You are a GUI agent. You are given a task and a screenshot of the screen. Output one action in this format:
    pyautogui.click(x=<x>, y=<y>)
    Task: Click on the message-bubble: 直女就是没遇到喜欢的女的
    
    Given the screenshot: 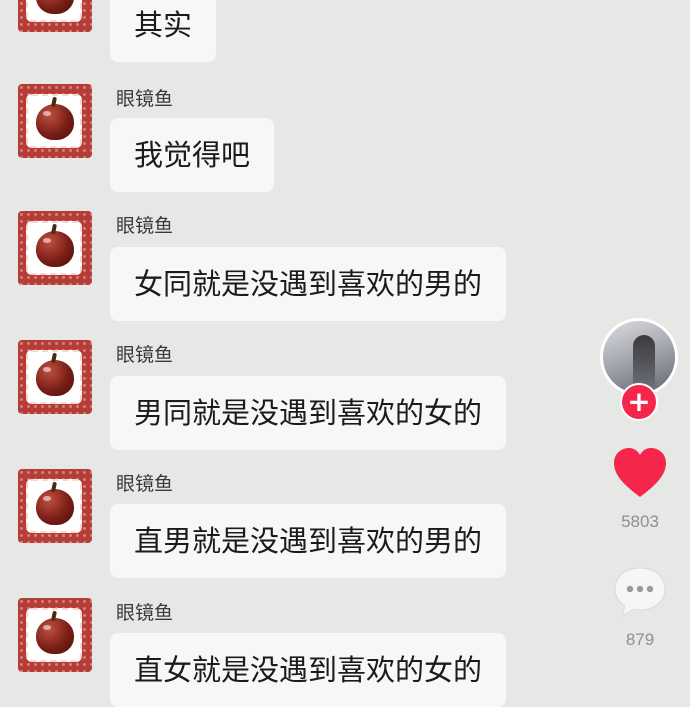 What is the action you would take?
    pyautogui.click(x=308, y=670)
    